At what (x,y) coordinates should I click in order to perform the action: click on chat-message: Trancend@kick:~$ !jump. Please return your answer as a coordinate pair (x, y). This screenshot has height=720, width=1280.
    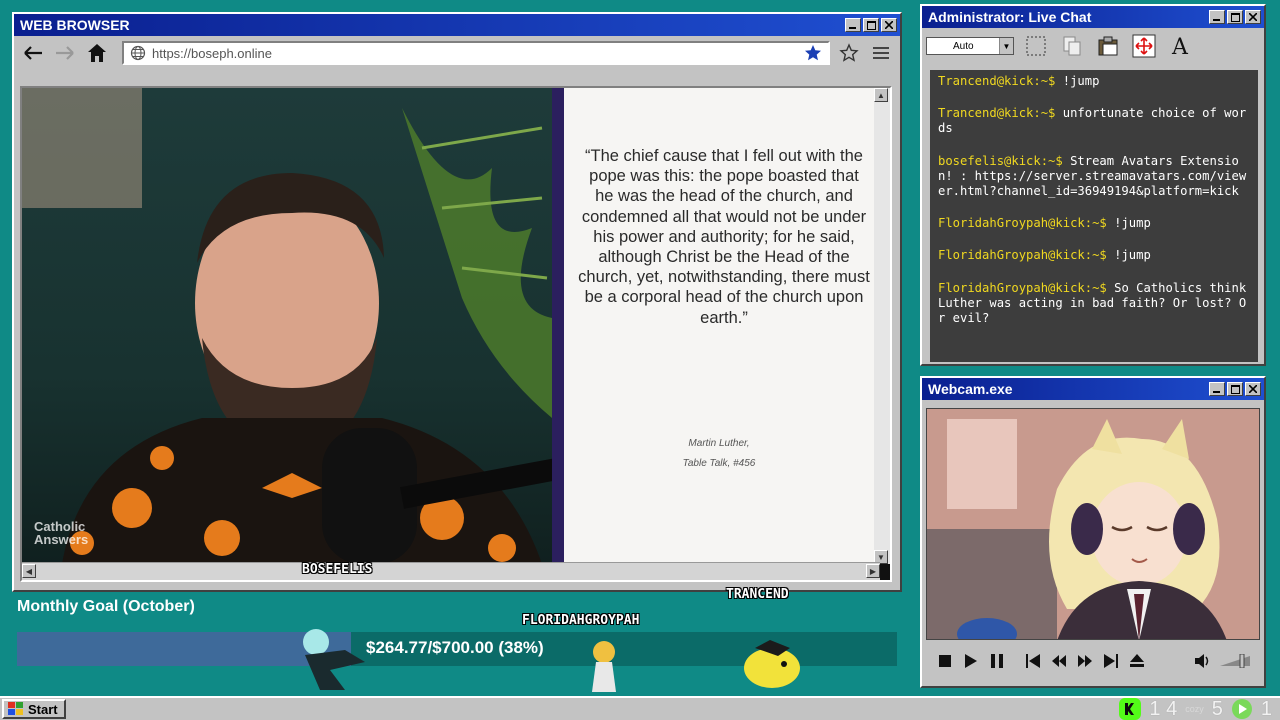
    Looking at the image, I should click on (1094, 81).